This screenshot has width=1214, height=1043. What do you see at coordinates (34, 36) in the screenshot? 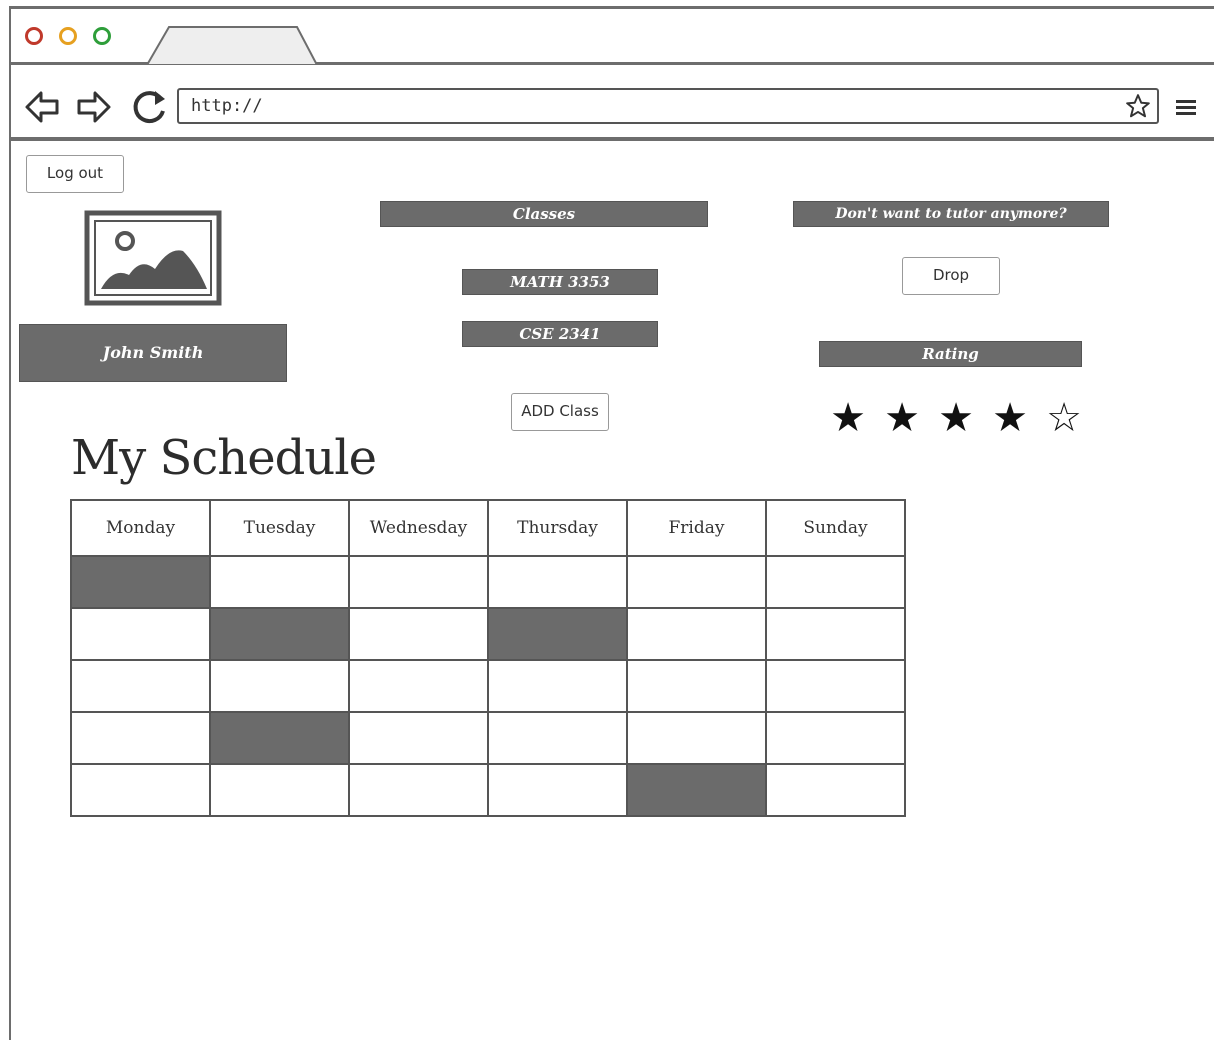
I see `close-window-button` at bounding box center [34, 36].